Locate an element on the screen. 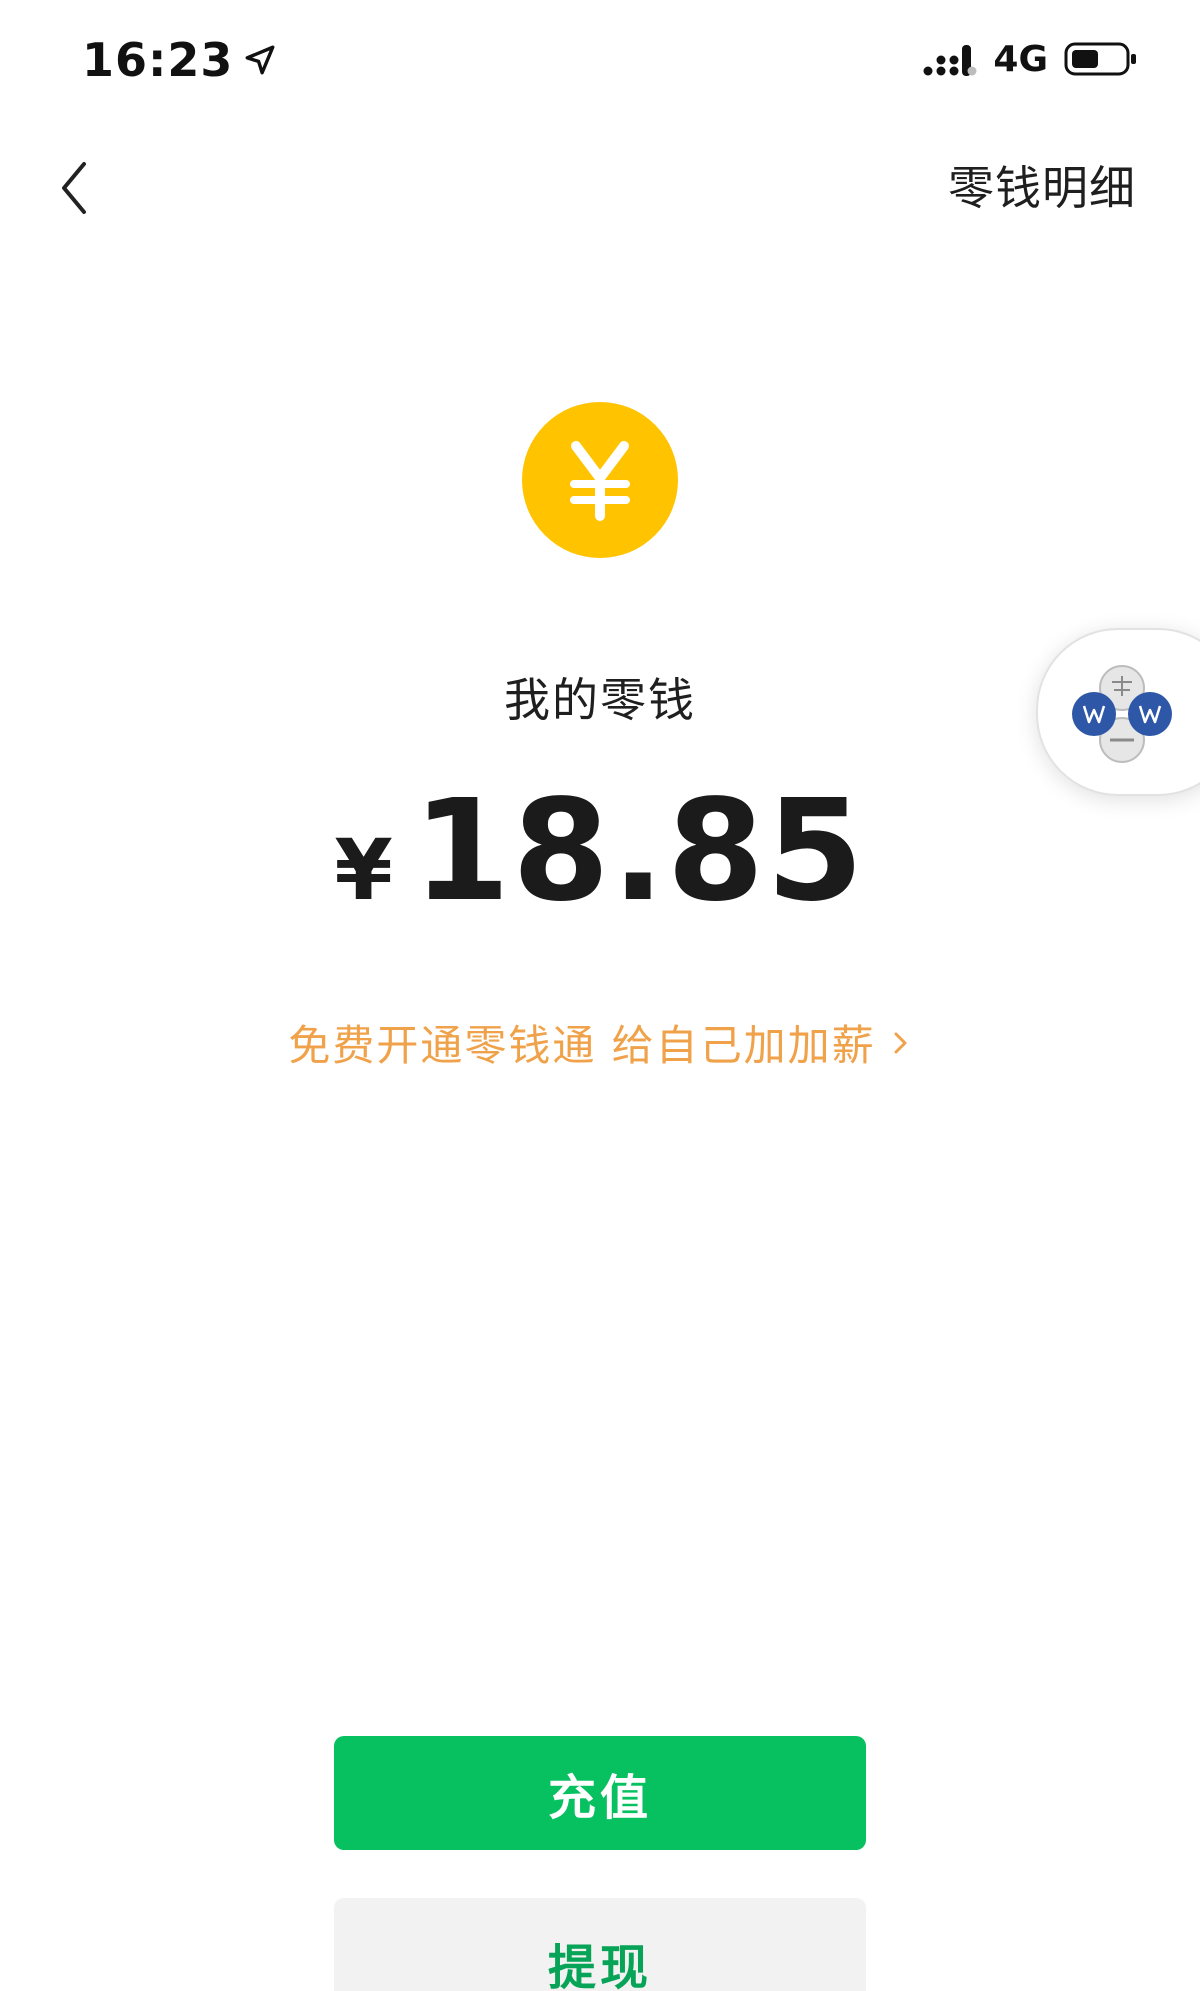 The width and height of the screenshot is (1200, 1991). floating-widget is located at coordinates (1118, 712).